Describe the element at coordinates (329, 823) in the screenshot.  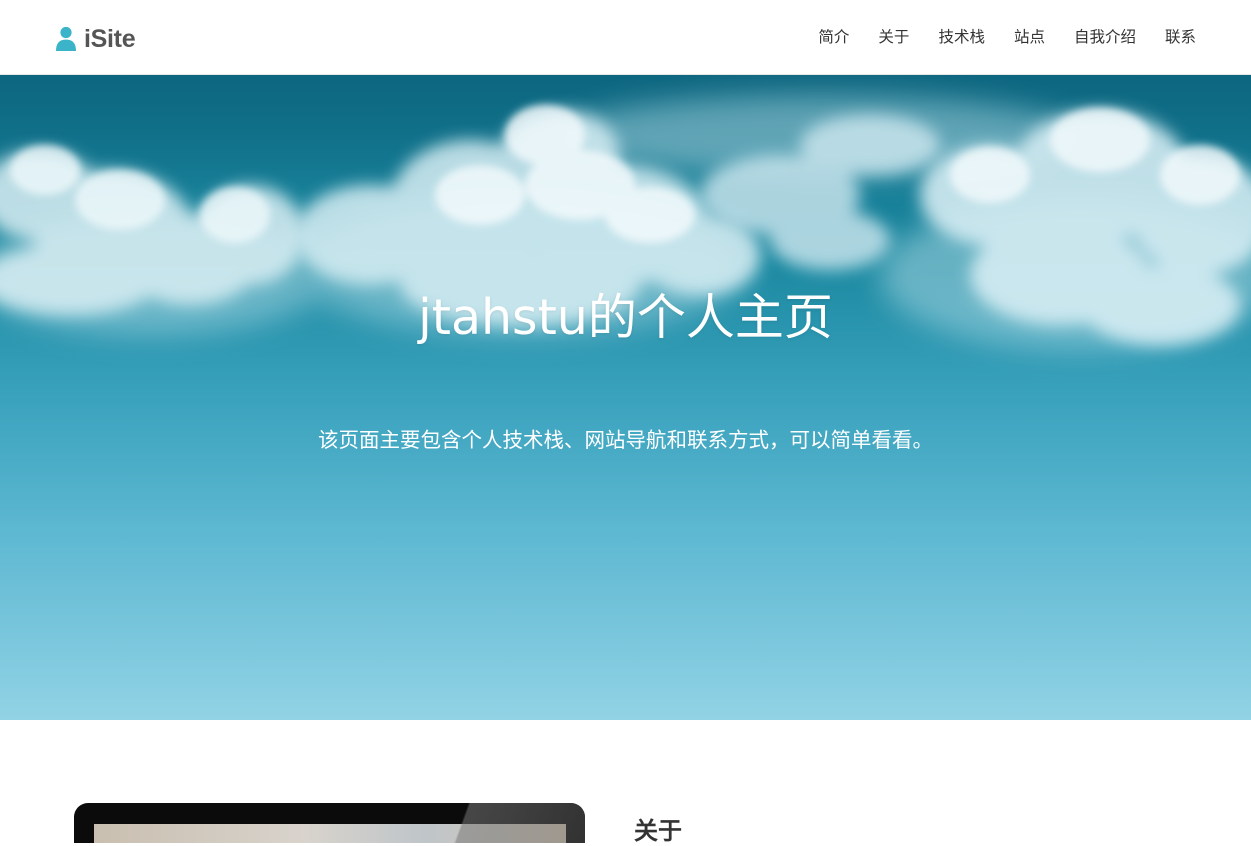
I see `laptop-image` at that location.